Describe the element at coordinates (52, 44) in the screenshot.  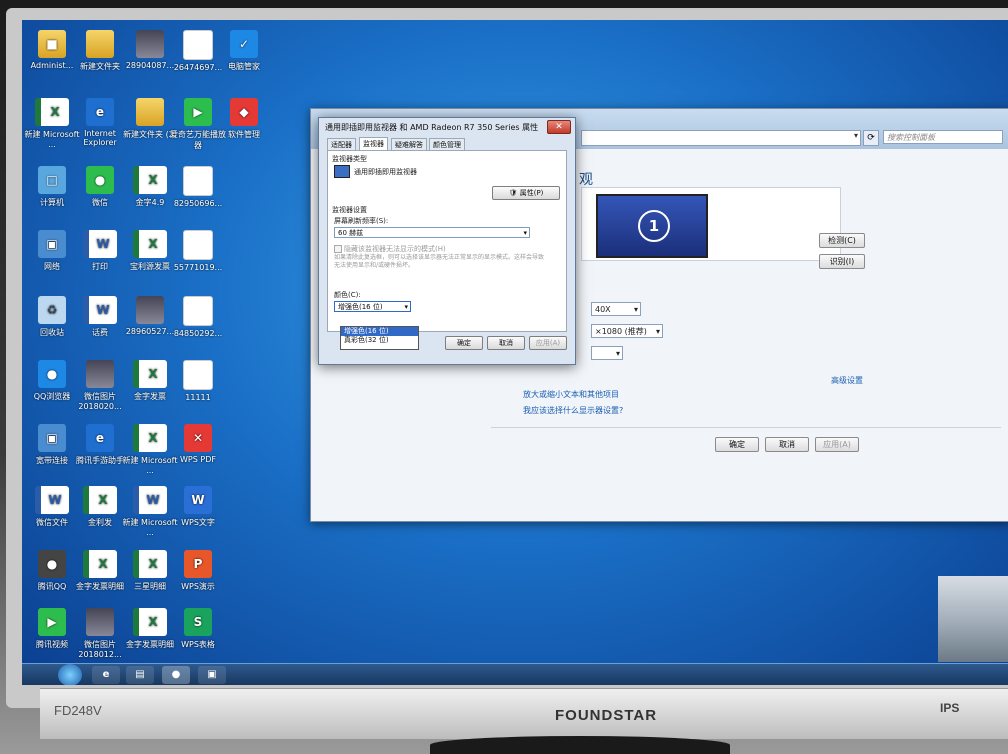
I see `user-folder-icon: ■` at that location.